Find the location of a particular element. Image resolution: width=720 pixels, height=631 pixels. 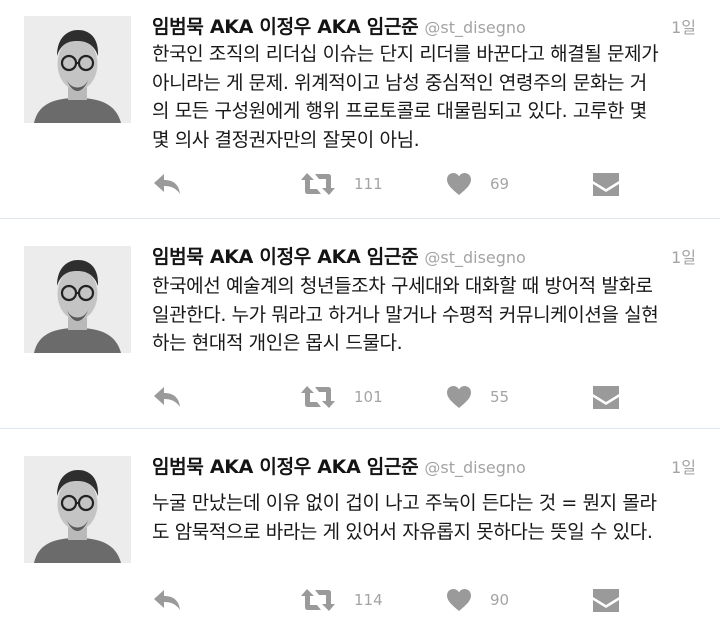

like-count: 90 is located at coordinates (500, 600).